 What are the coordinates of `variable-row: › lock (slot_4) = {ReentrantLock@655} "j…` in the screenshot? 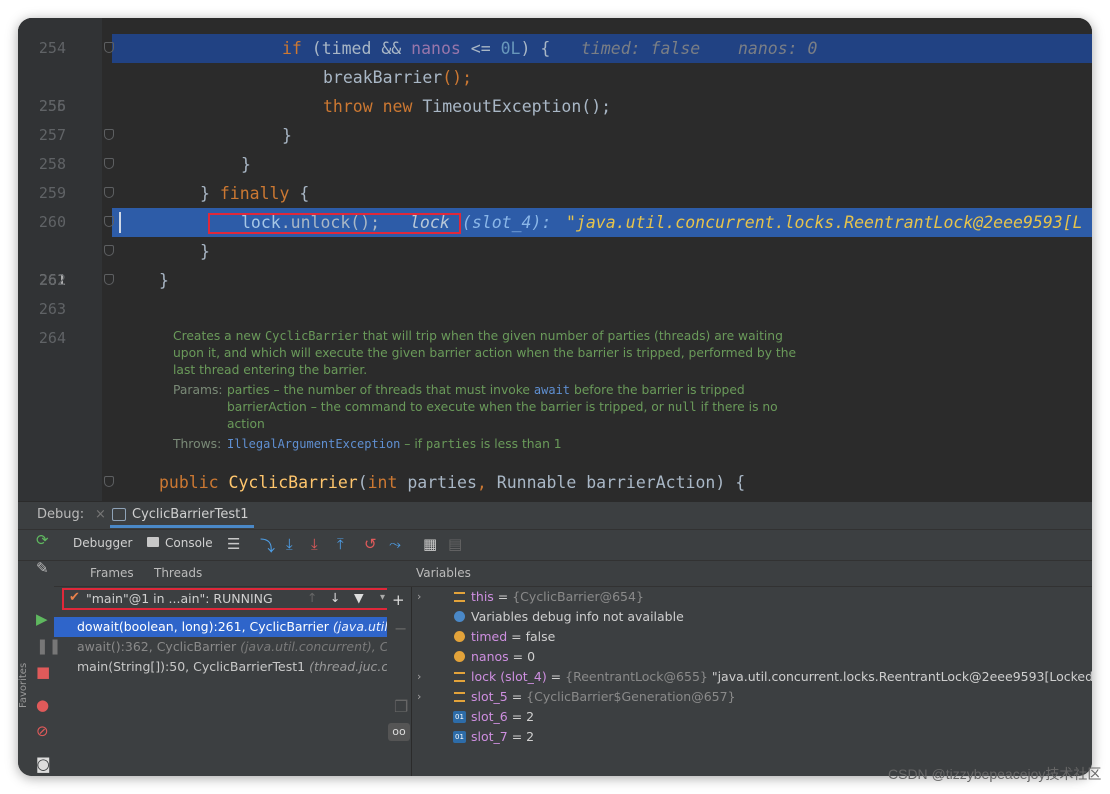 It's located at (752, 677).